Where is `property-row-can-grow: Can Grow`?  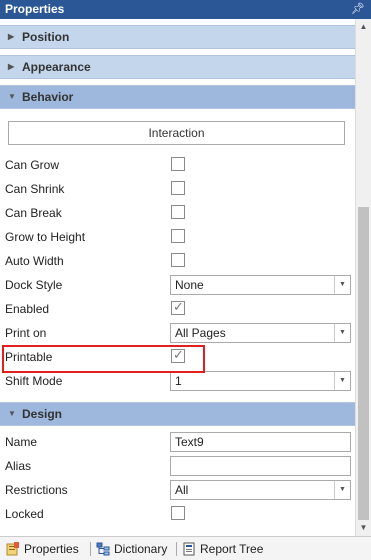 property-row-can-grow: Can Grow is located at coordinates (177, 165).